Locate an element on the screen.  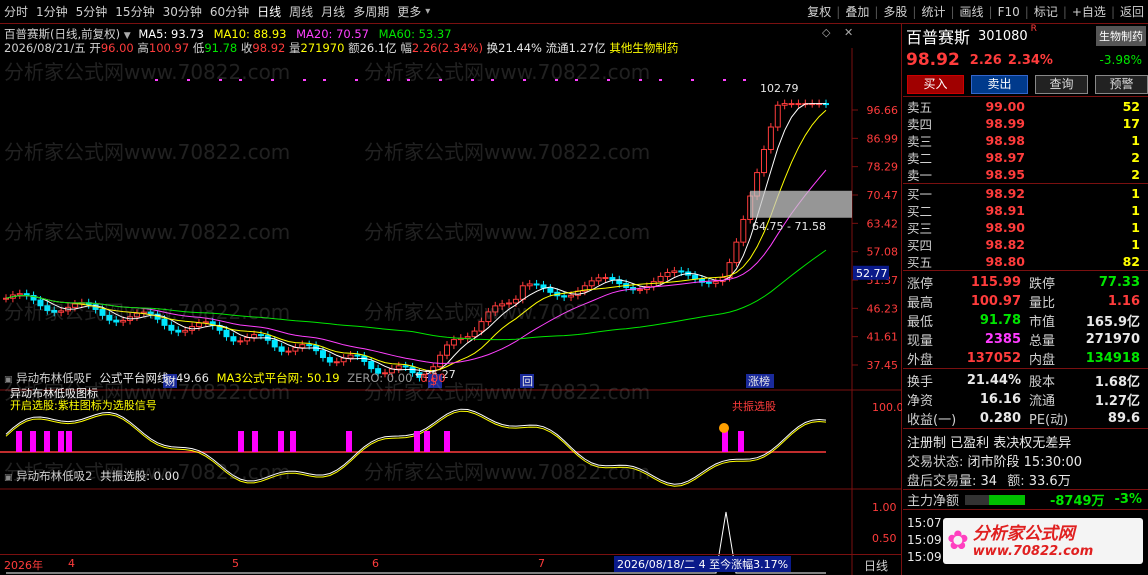
tab-60min: 60分钟 is located at coordinates (229, 11).